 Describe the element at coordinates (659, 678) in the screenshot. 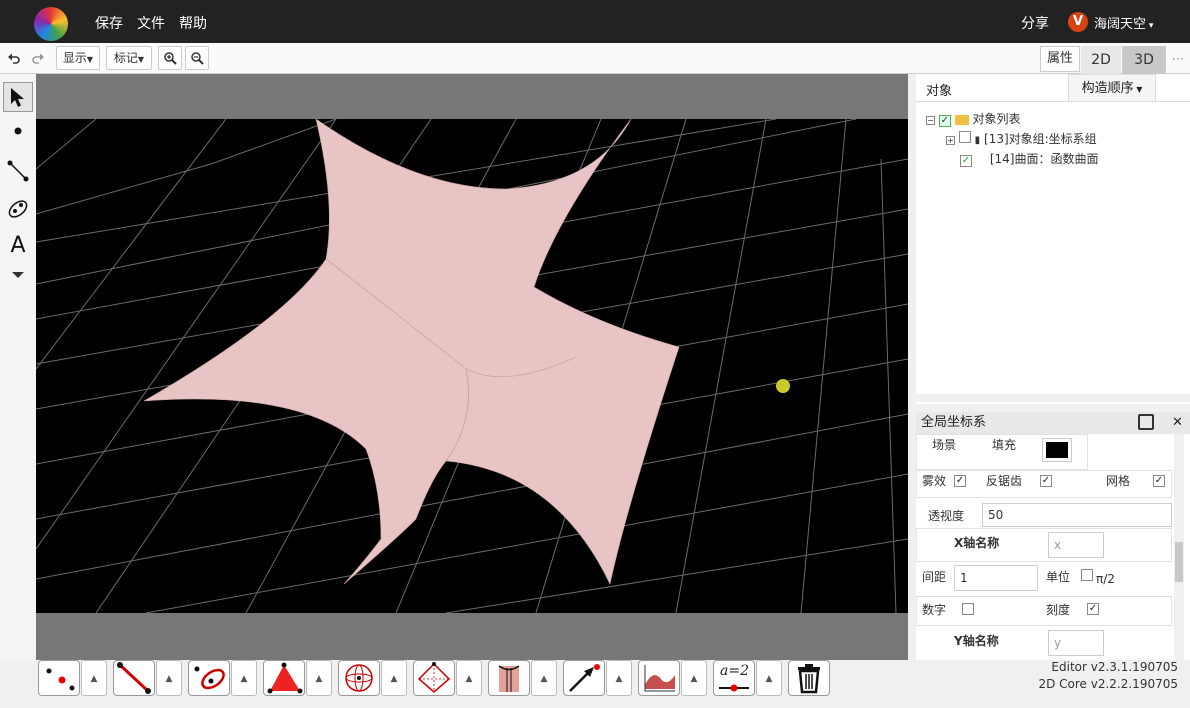

I see `function-surface-tool-button` at that location.